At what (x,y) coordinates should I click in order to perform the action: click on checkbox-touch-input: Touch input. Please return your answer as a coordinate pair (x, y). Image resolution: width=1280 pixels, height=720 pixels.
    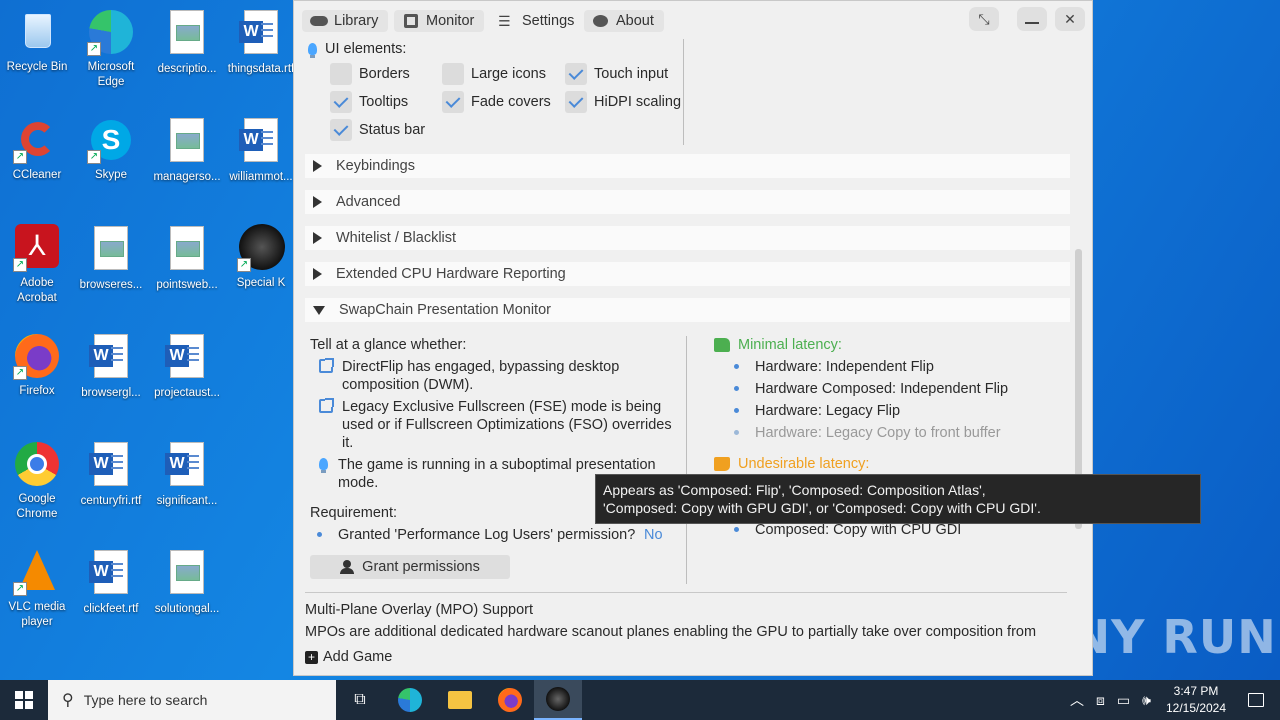
    Looking at the image, I should click on (616, 74).